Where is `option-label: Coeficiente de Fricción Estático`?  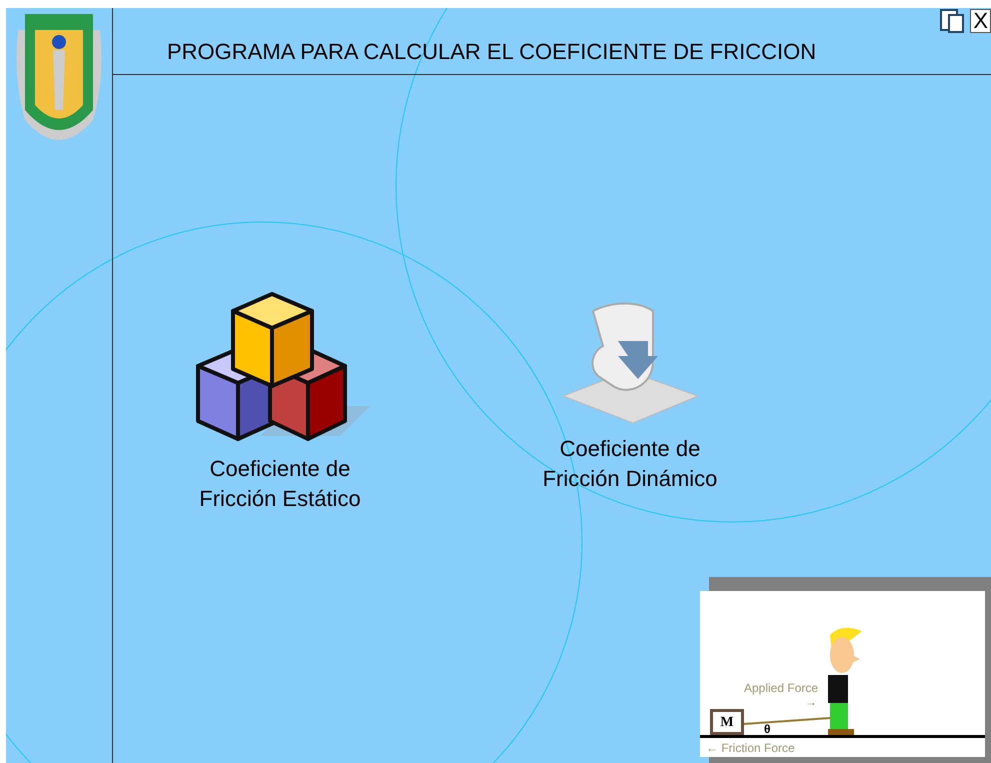 option-label: Coeficiente de Fricción Estático is located at coordinates (280, 484).